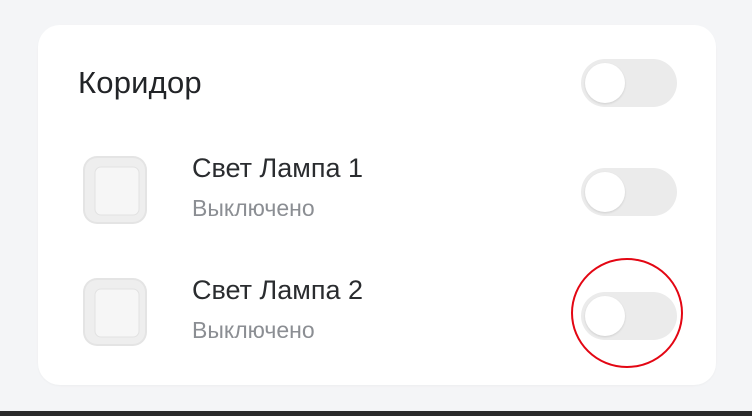 The width and height of the screenshot is (752, 416). Describe the element at coordinates (140, 82) in the screenshot. I see `room-title: Коридор` at that location.